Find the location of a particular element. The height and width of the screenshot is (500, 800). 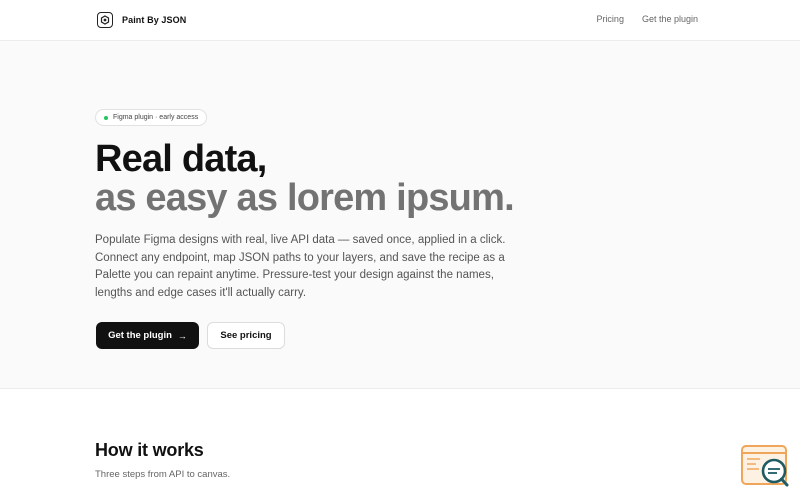

palette-logo-icon is located at coordinates (105, 20).